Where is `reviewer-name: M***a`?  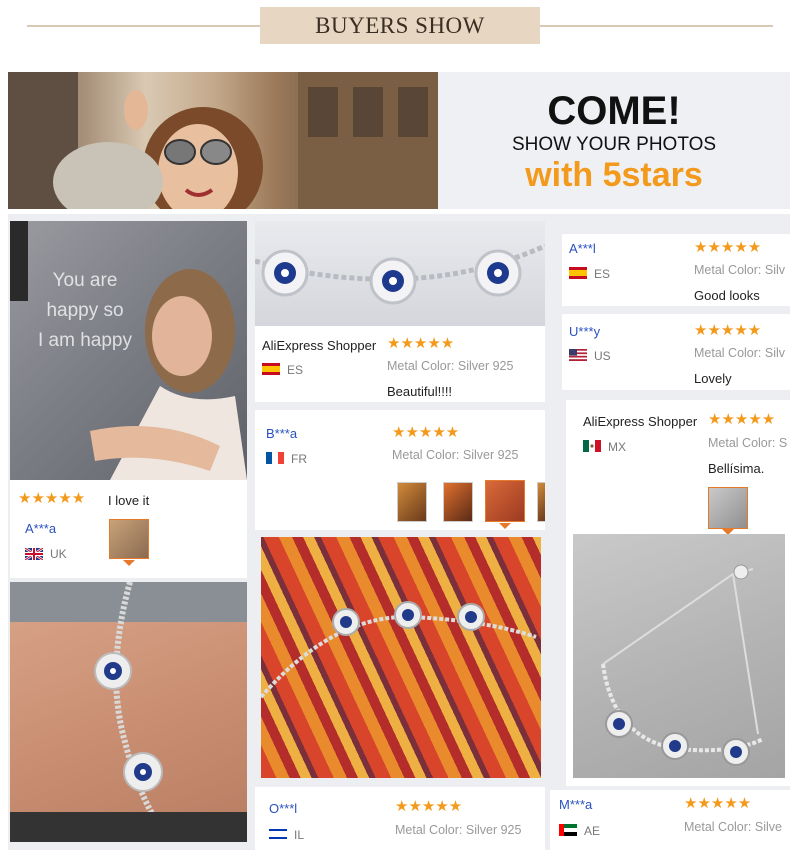 reviewer-name: M***a is located at coordinates (576, 804).